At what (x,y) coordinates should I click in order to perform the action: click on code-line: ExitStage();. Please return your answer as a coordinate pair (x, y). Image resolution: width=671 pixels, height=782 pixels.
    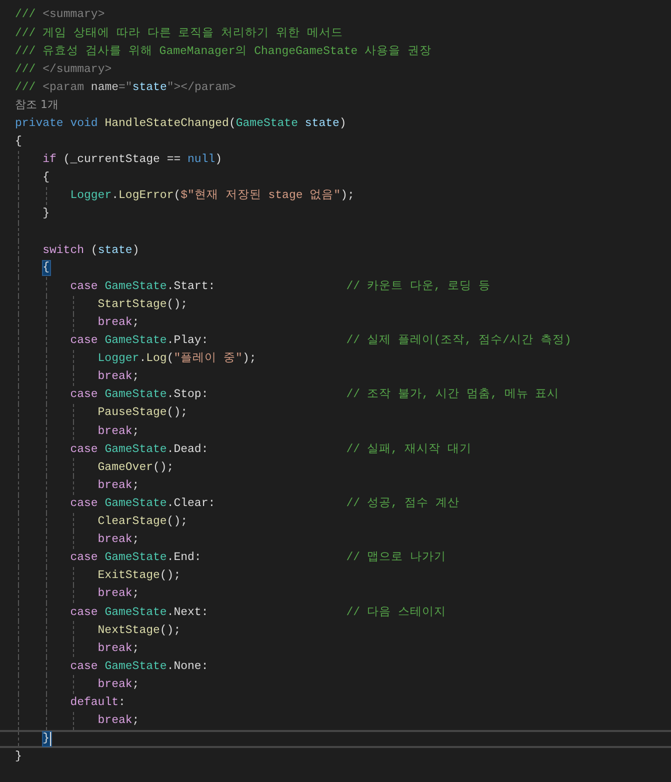
    Looking at the image, I should click on (139, 576).